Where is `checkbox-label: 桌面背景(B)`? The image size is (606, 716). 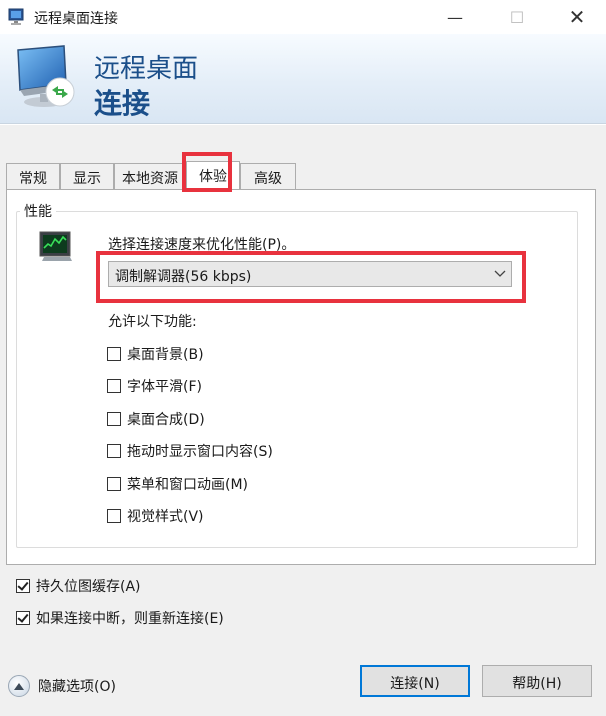 checkbox-label: 桌面背景(B) is located at coordinates (165, 355).